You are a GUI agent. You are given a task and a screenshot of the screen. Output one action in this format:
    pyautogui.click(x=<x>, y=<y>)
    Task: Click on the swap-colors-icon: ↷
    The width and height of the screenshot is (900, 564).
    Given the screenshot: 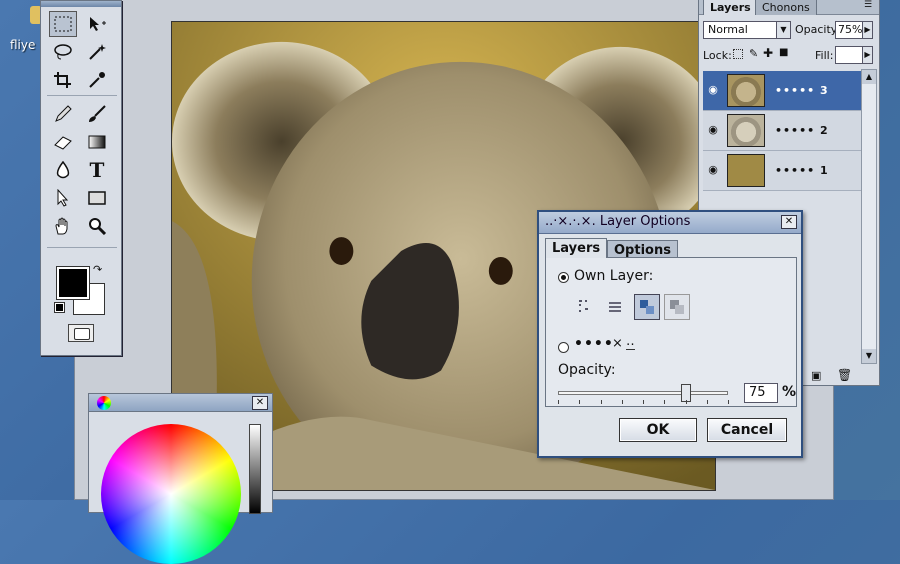 What is the action you would take?
    pyautogui.click(x=97, y=269)
    